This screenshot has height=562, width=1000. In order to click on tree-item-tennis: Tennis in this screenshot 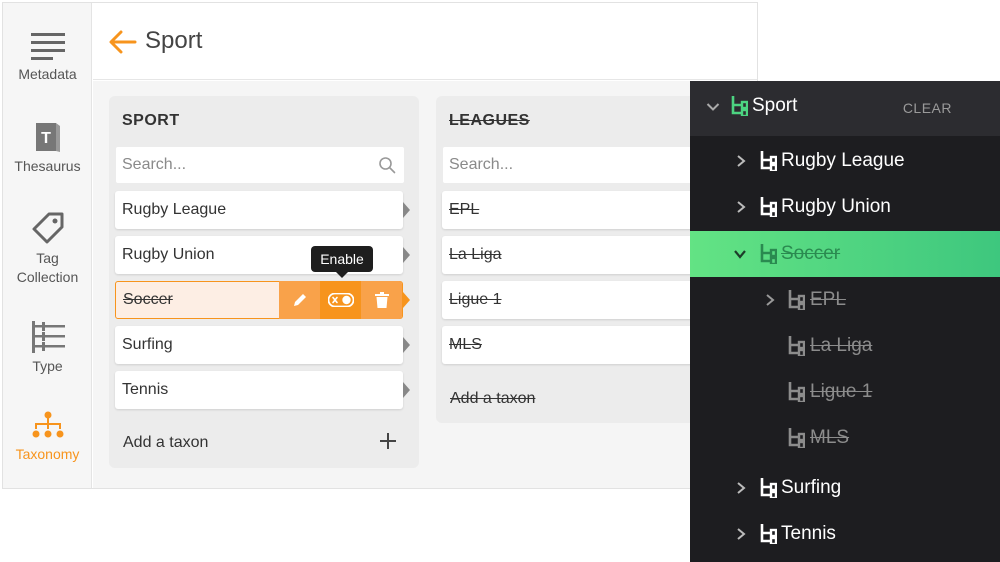, I will do `click(845, 534)`.